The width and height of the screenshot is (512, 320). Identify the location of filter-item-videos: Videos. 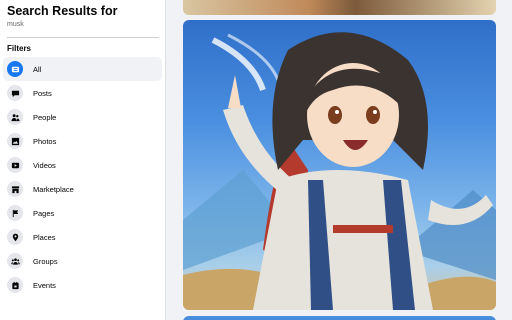
(82, 165).